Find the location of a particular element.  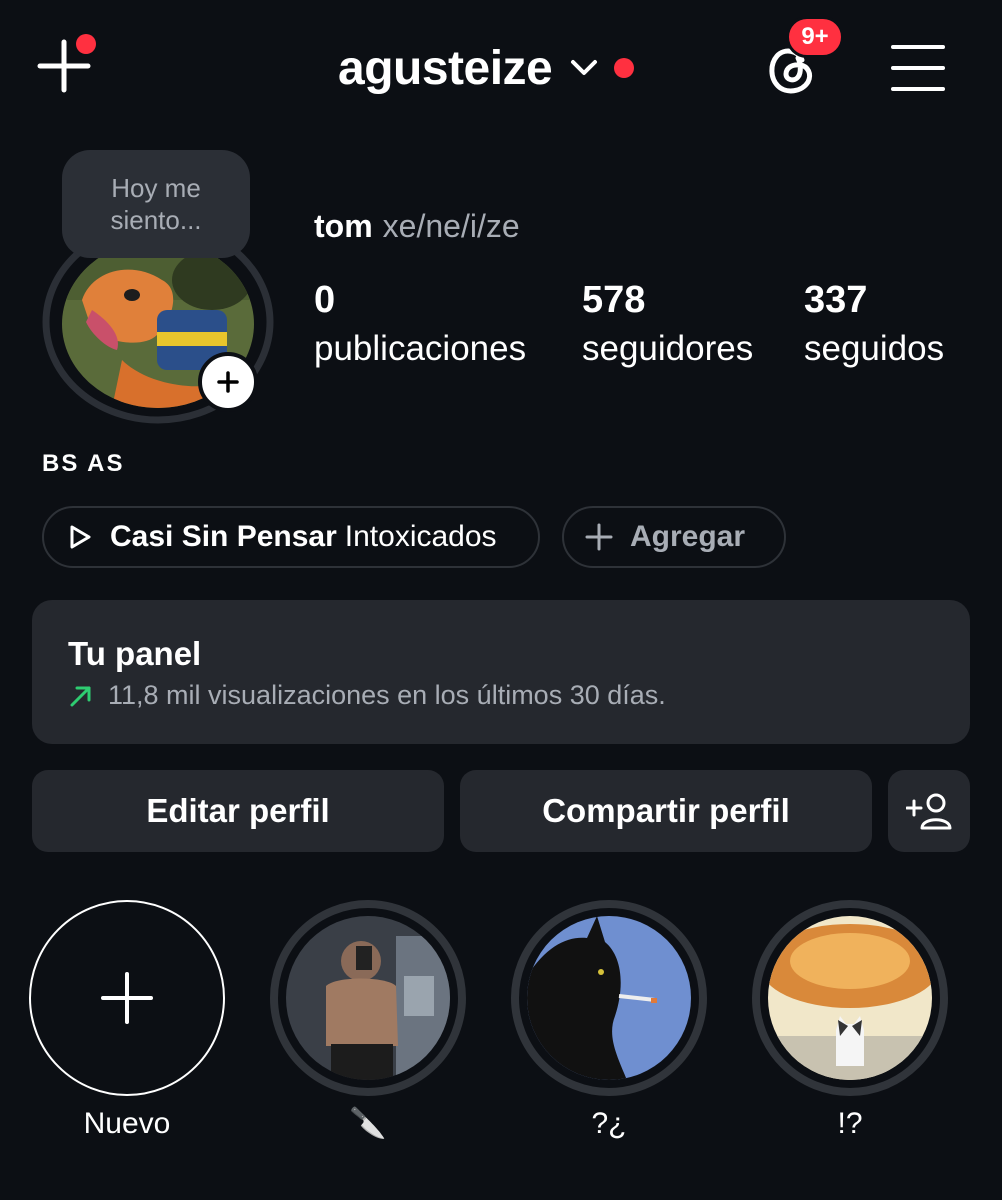

pronouns: xe/ne/i/ze is located at coordinates (451, 226).